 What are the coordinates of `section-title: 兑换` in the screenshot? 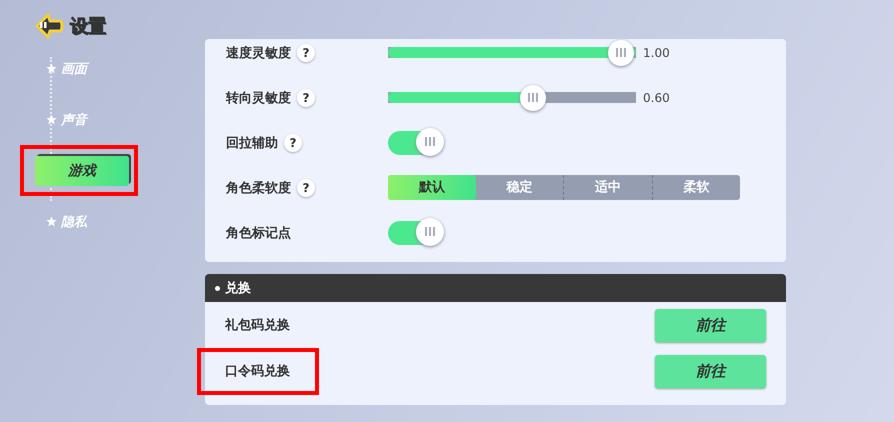 It's located at (238, 288).